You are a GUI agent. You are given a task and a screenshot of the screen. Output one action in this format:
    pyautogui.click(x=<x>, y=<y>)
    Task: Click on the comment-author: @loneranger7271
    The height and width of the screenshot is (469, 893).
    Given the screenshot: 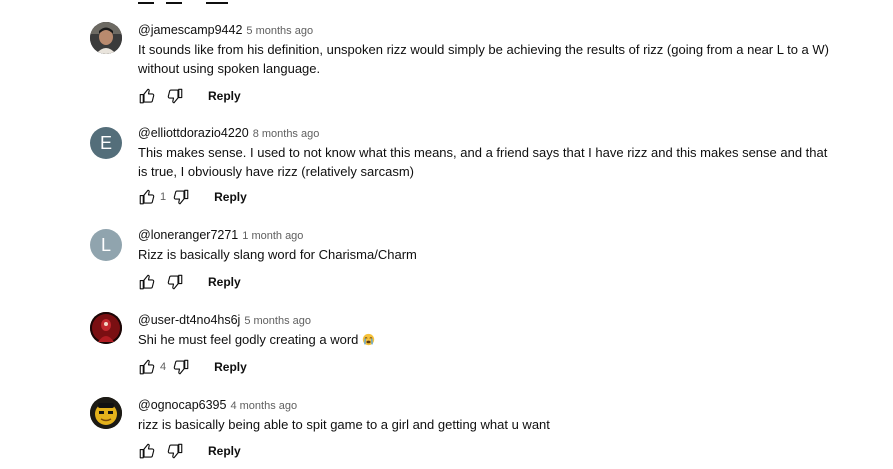 What is the action you would take?
    pyautogui.click(x=188, y=235)
    